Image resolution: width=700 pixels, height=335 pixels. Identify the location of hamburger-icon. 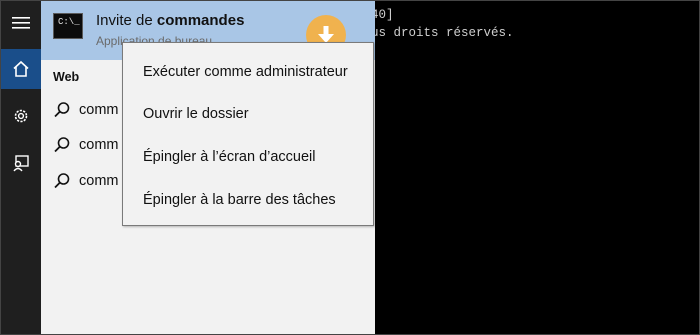
(20, 23).